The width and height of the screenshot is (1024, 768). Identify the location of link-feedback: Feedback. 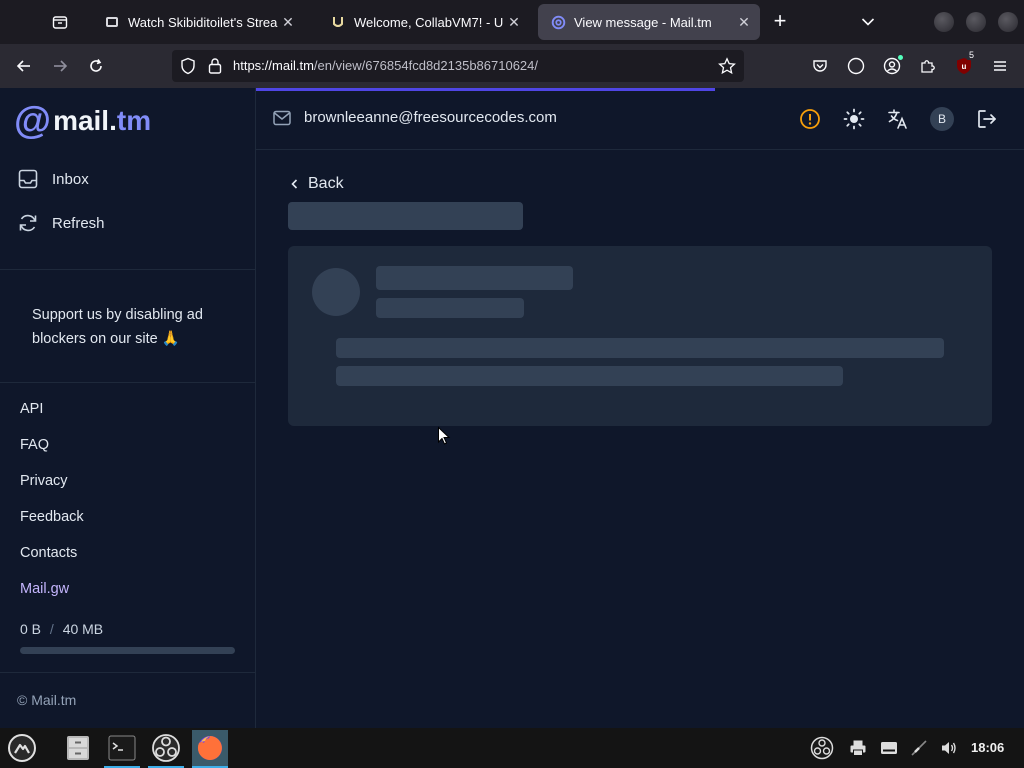
(52, 517).